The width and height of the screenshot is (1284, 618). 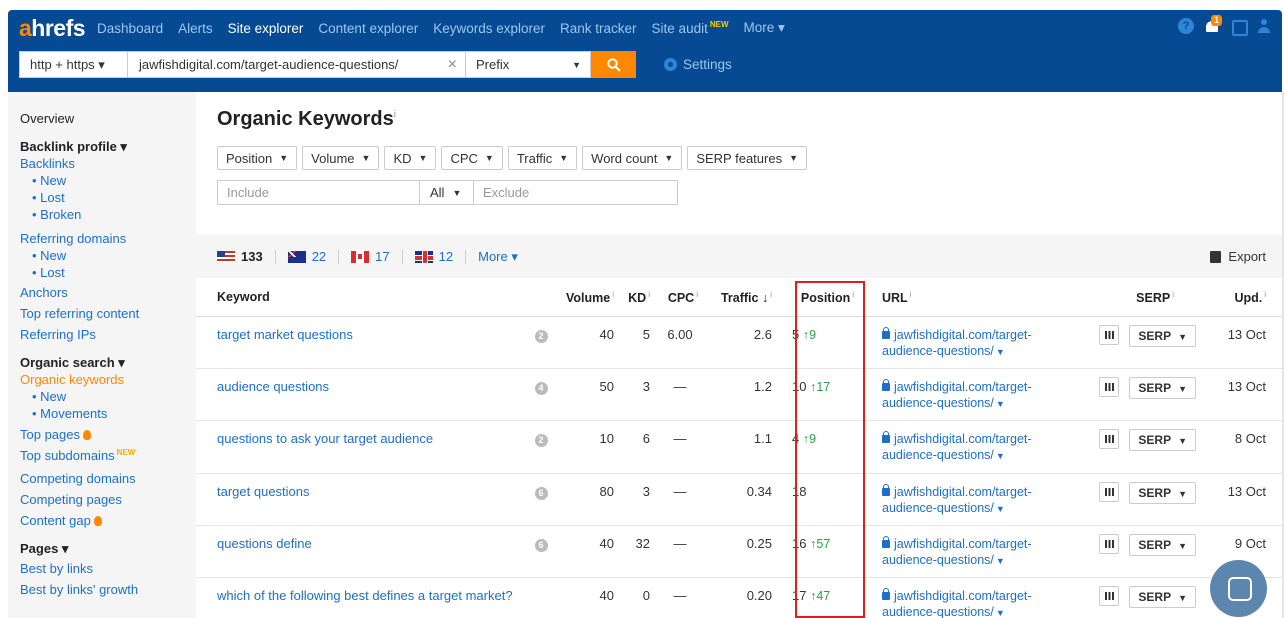 I want to click on col-serp: SERP i, so click(x=1137, y=298).